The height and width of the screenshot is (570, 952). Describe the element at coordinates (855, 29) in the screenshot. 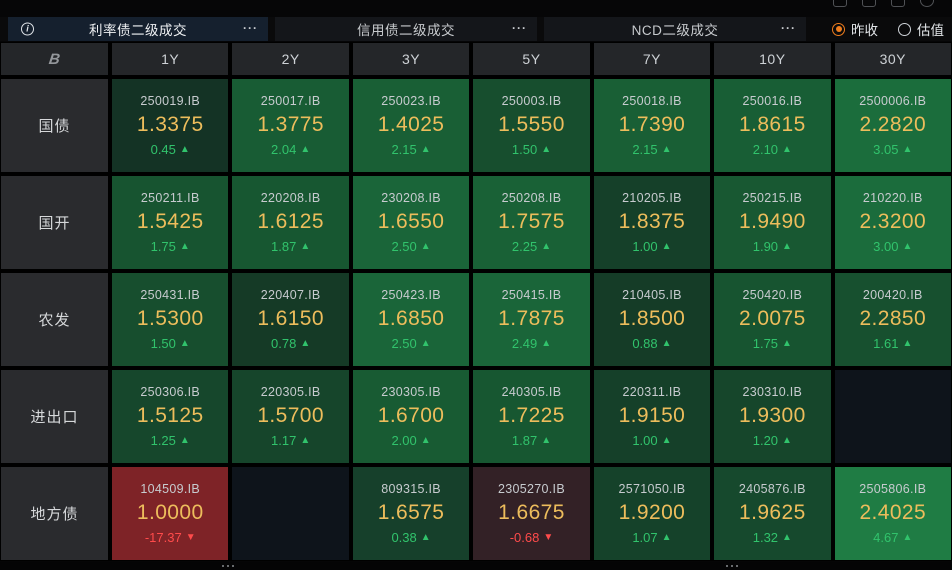

I see `radio-prev-close: 昨收` at that location.